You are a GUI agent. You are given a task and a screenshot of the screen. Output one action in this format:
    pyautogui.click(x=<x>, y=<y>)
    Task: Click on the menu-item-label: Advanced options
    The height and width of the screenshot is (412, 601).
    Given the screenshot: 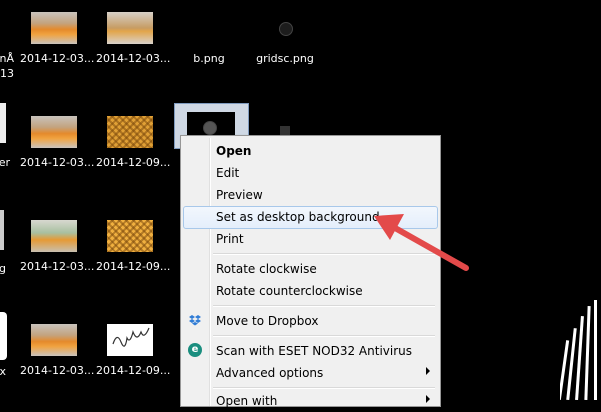 What is the action you would take?
    pyautogui.click(x=270, y=373)
    